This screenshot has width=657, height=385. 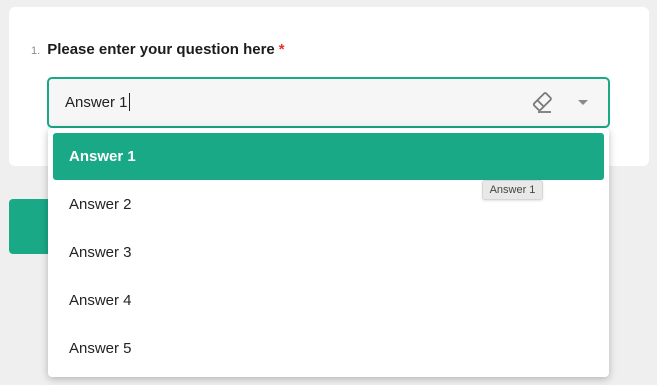 What do you see at coordinates (100, 300) in the screenshot?
I see `option-label: Answer 4` at bounding box center [100, 300].